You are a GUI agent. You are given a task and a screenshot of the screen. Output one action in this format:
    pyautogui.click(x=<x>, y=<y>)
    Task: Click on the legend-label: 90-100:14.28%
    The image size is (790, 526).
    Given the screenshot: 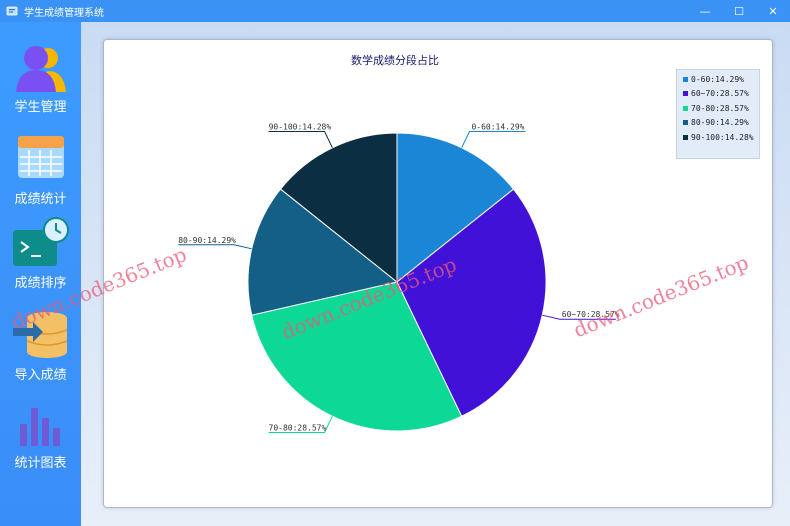 What is the action you would take?
    pyautogui.click(x=722, y=137)
    